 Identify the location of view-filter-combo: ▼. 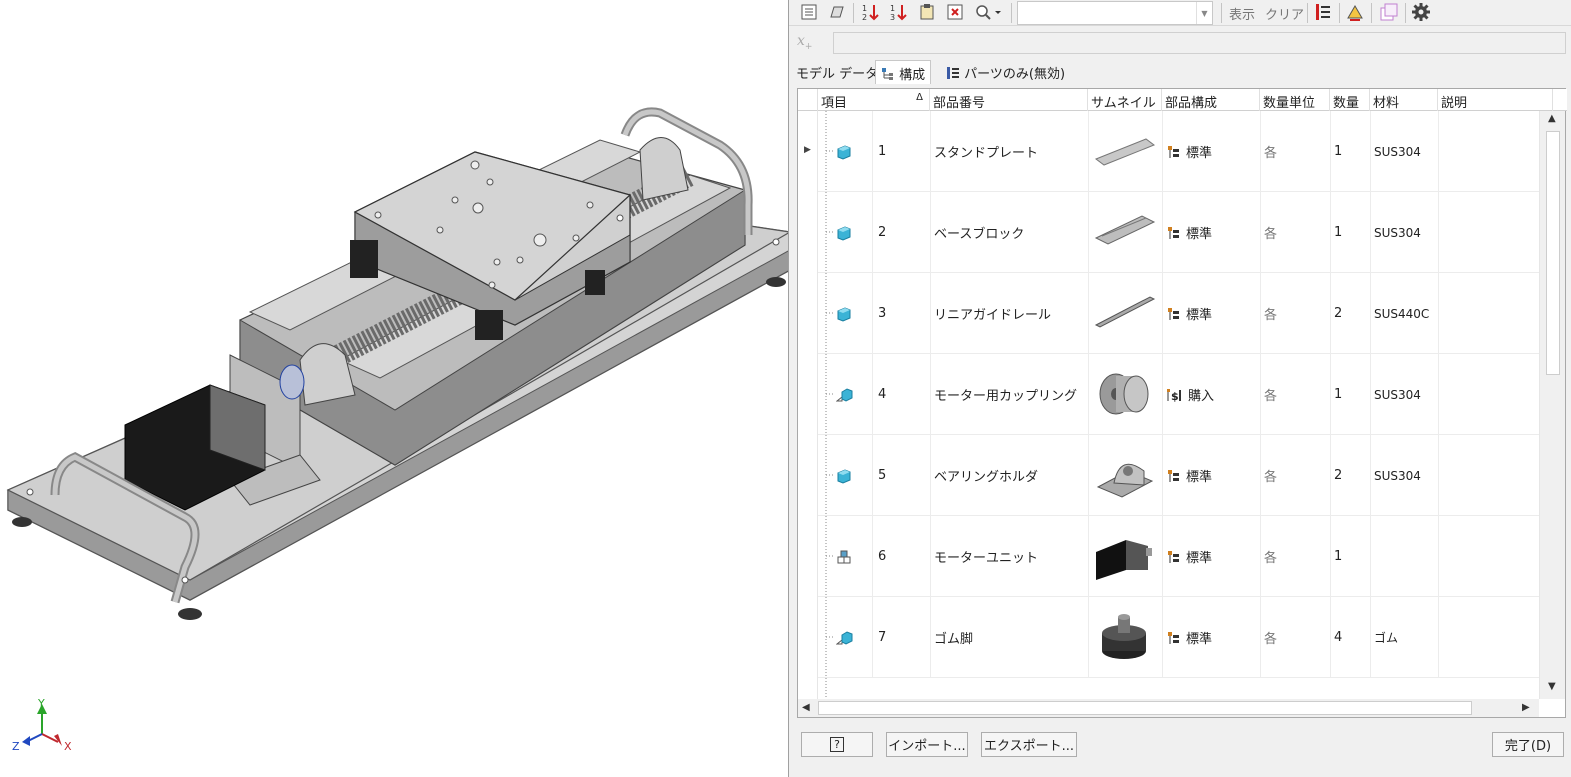
(1115, 13).